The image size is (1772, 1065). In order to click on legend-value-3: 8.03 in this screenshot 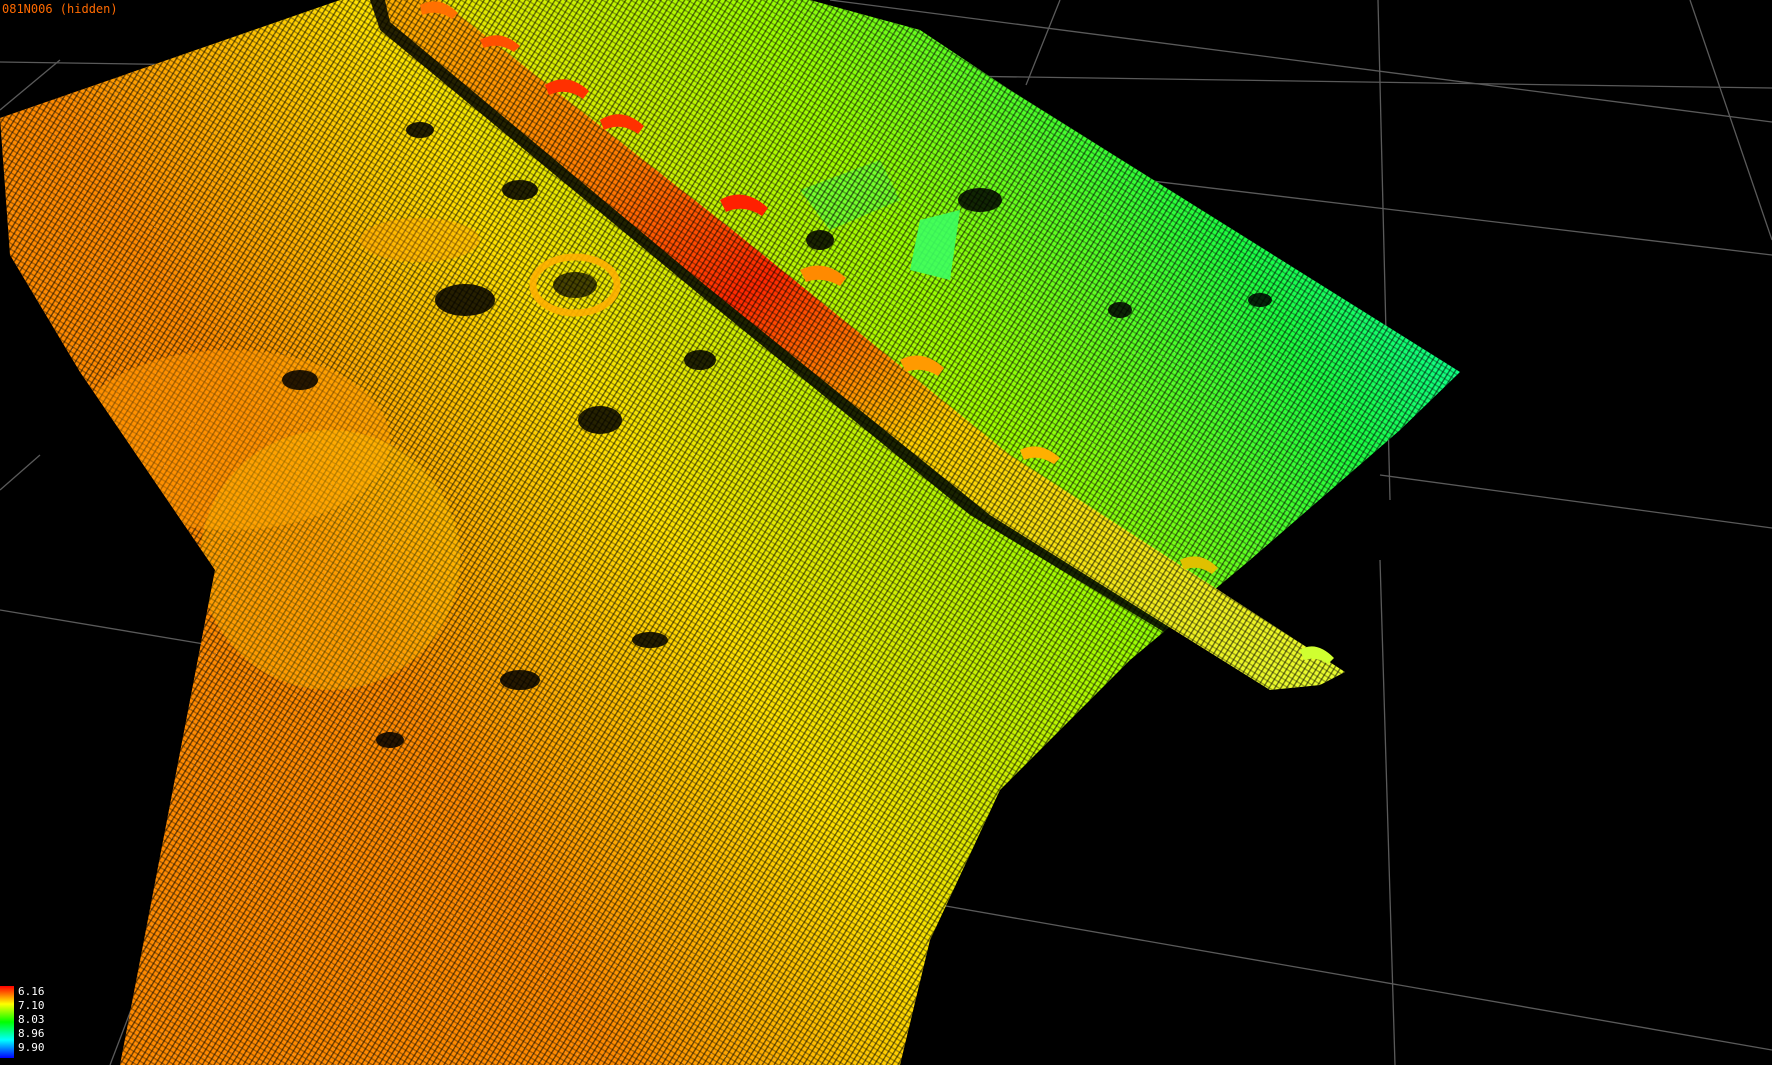, I will do `click(31, 1019)`.